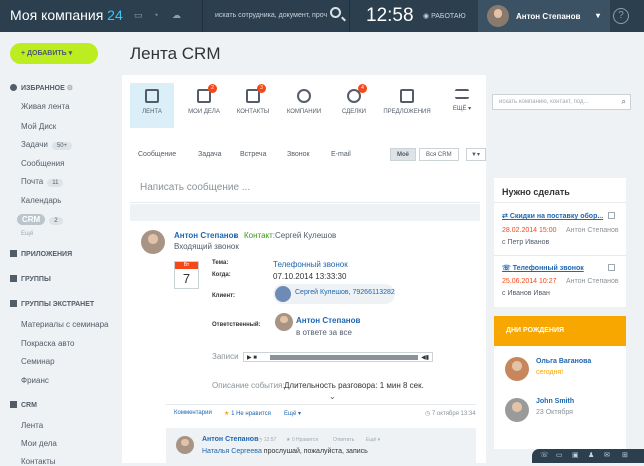  What do you see at coordinates (283, 294) in the screenshot?
I see `user-icon` at bounding box center [283, 294].